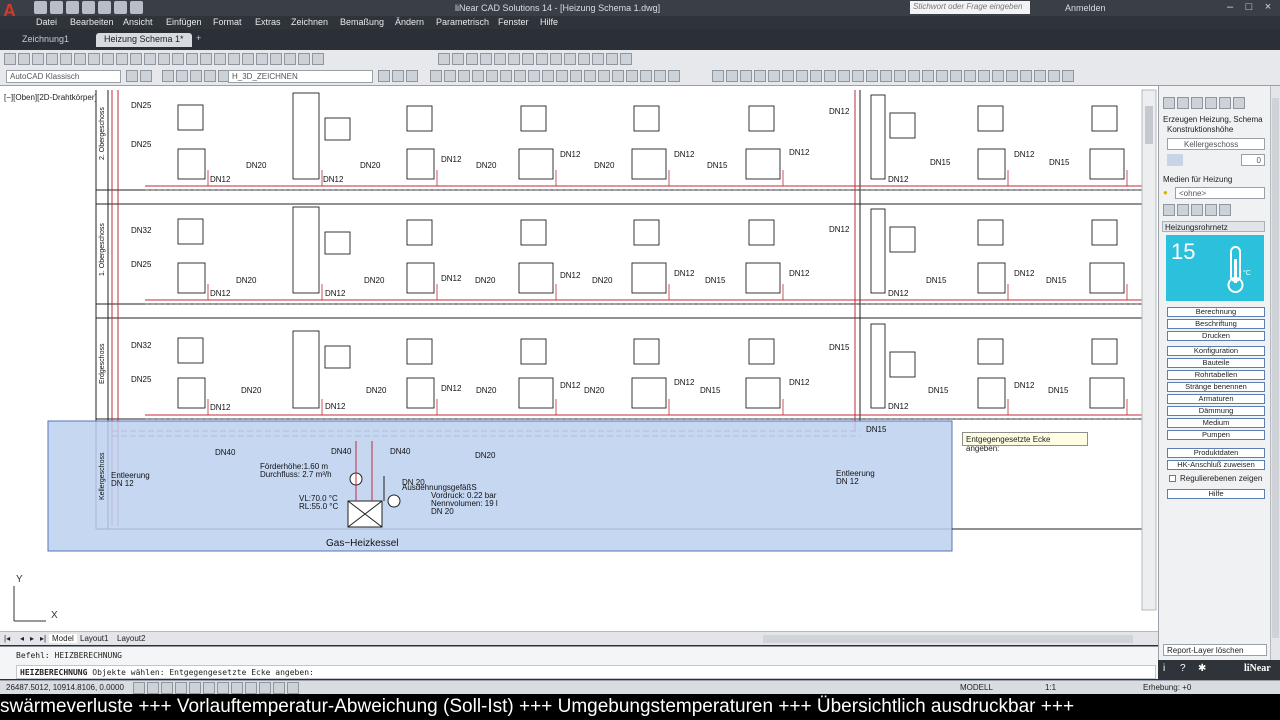 The height and width of the screenshot is (720, 1280). I want to click on medium-button: Medium, so click(1216, 423).